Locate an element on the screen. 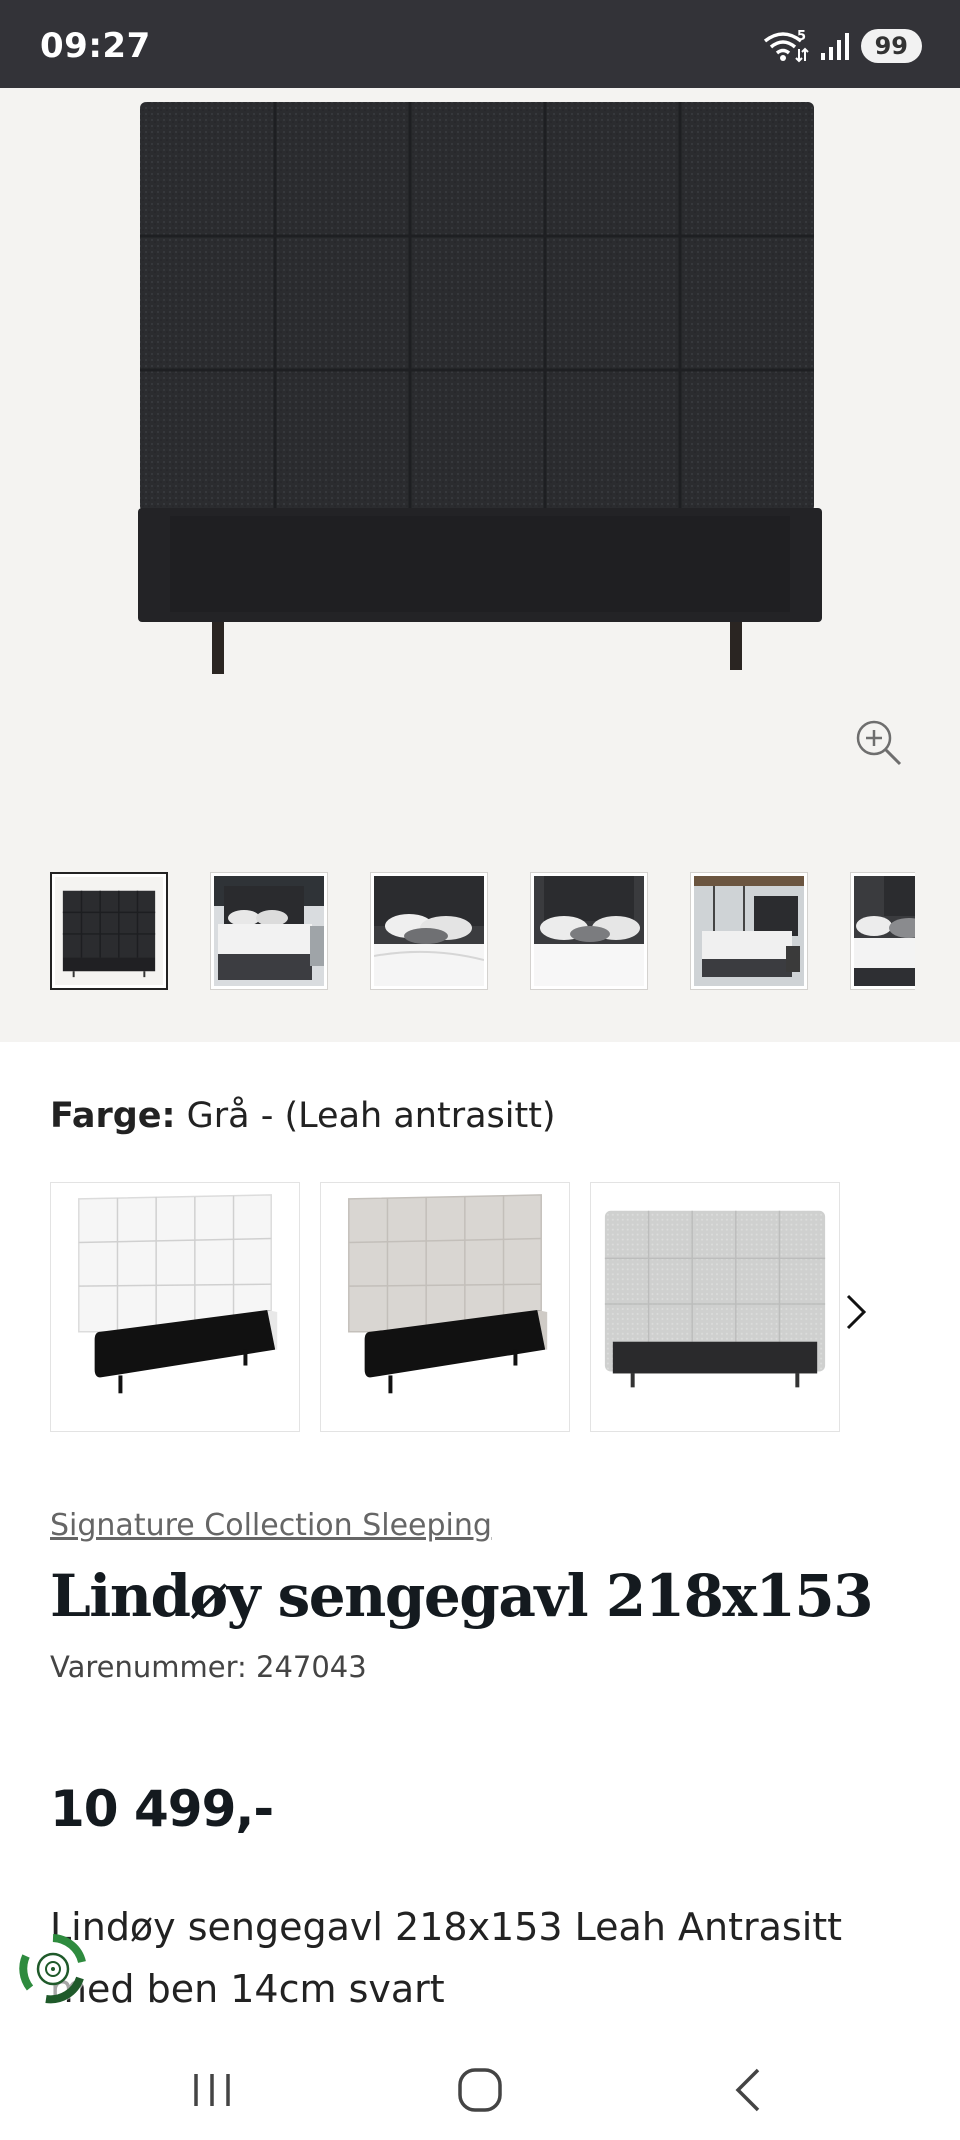 The height and width of the screenshot is (2140, 960). color-label: Farge: is located at coordinates (113, 1116).